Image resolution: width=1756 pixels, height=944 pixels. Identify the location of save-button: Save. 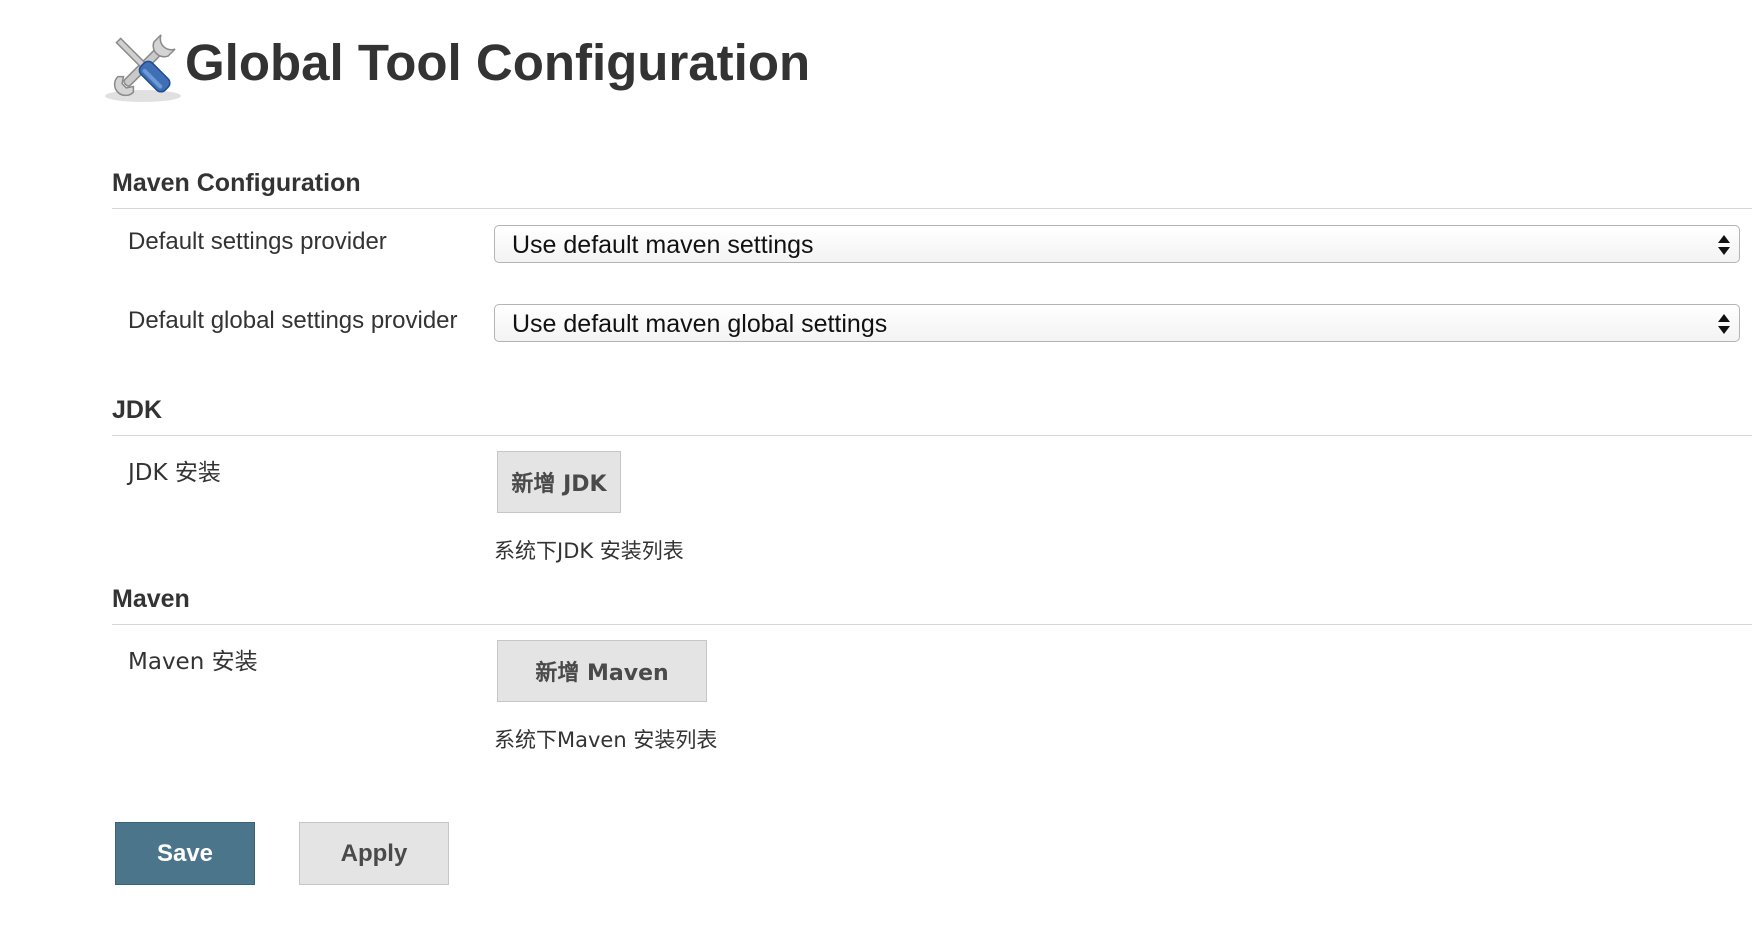
(185, 853).